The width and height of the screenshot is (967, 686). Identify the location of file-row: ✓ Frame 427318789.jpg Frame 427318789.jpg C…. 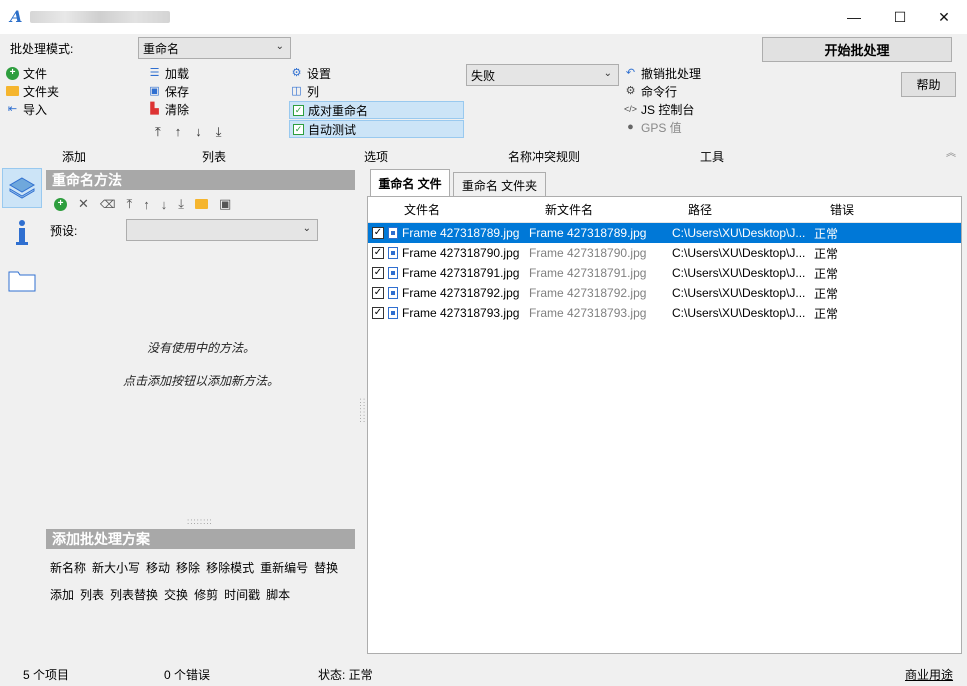
(664, 233).